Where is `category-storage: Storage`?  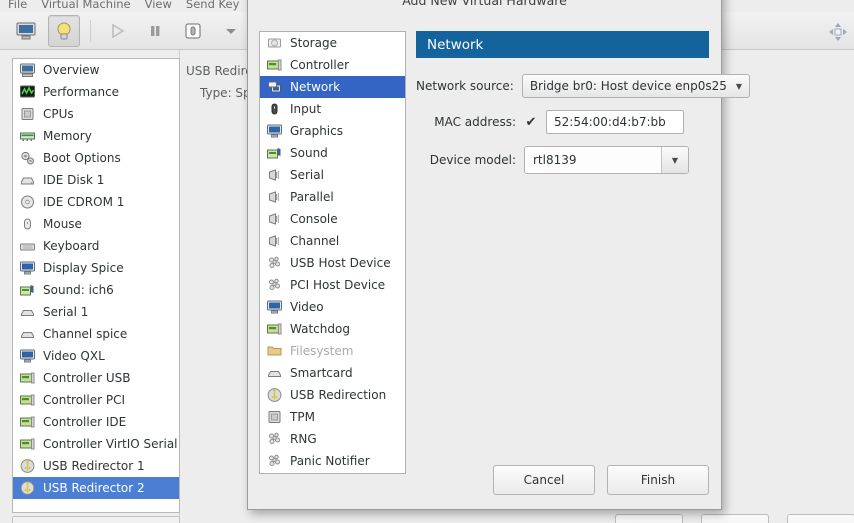
category-storage: Storage is located at coordinates (332, 43).